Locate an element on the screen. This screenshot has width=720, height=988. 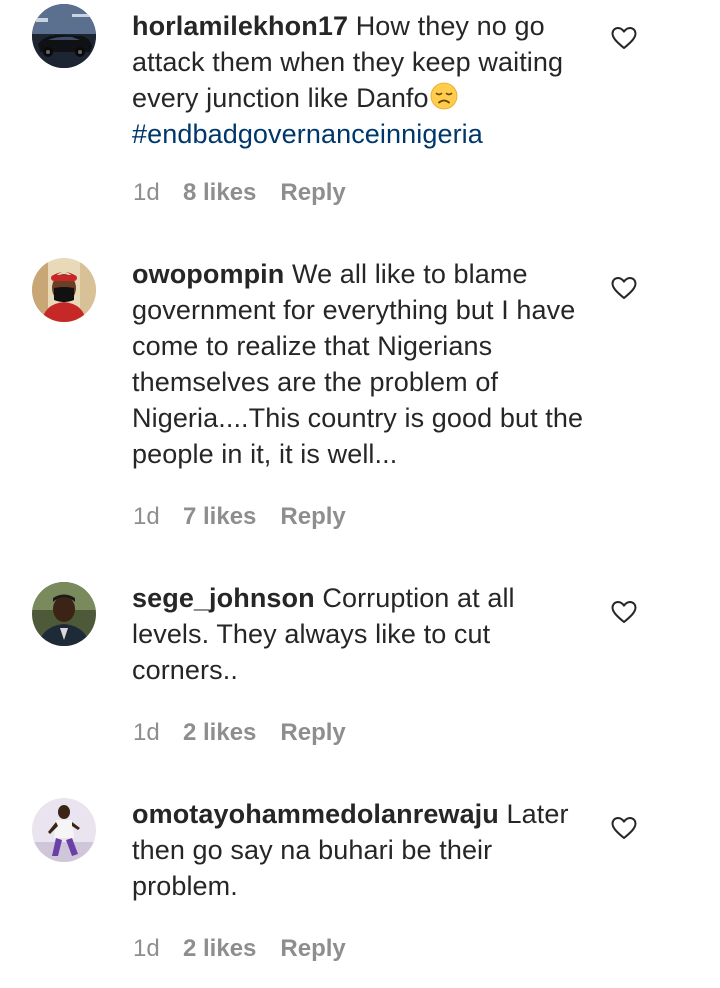
comment-likes-count: 7 likes is located at coordinates (219, 517).